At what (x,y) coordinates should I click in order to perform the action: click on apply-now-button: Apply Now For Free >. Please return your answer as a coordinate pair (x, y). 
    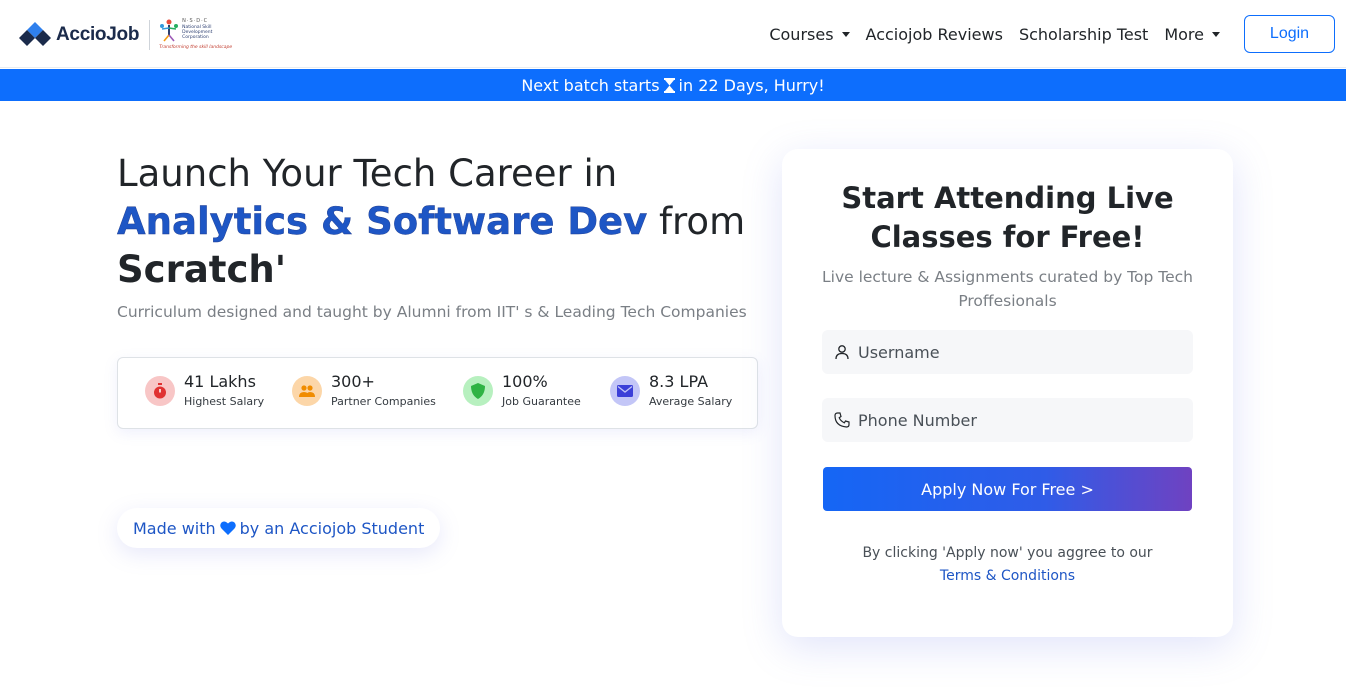
    Looking at the image, I should click on (1007, 489).